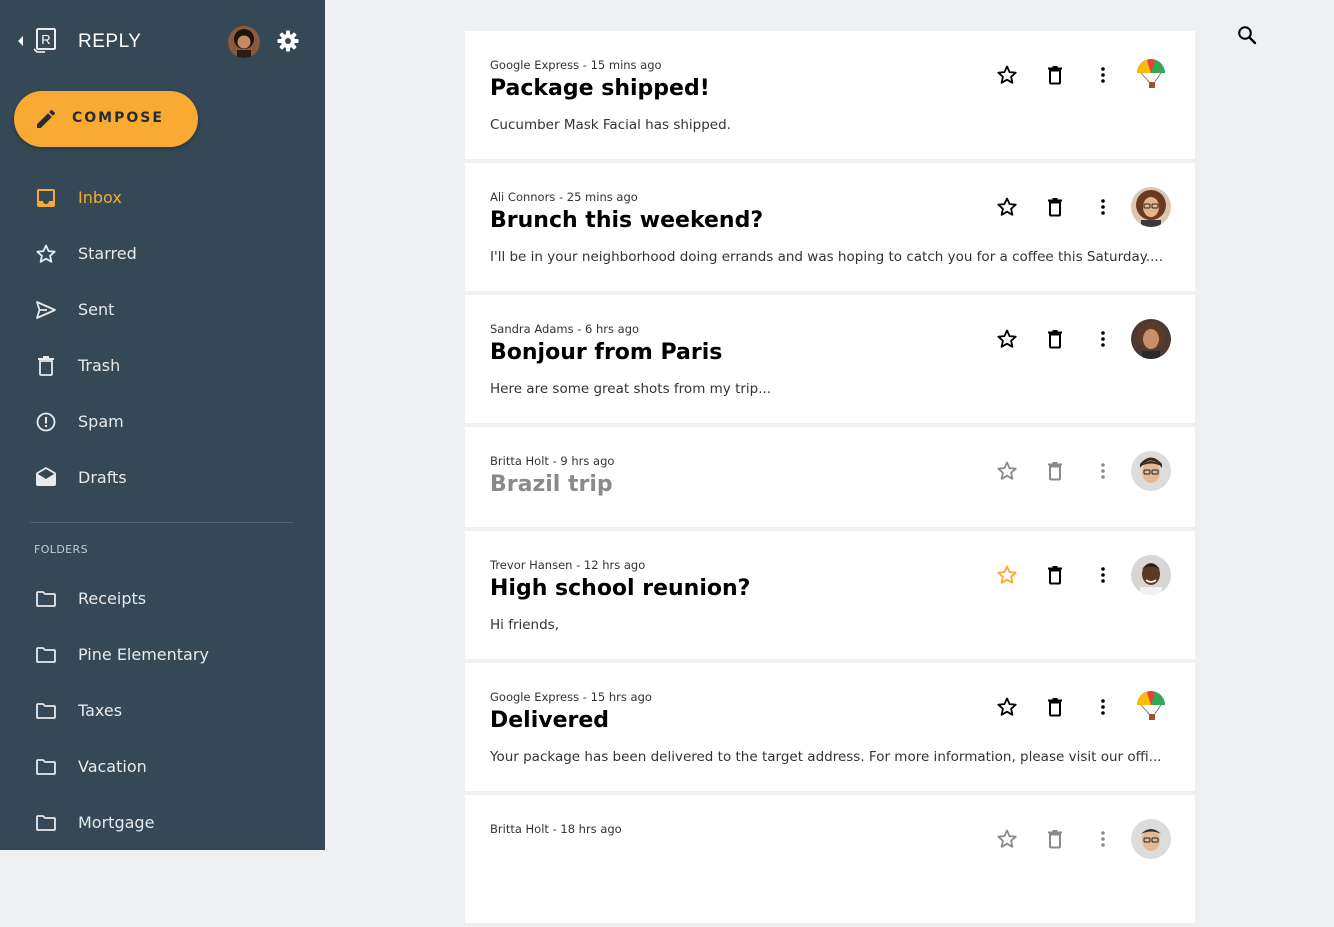 Image resolution: width=1334 pixels, height=927 pixels. Describe the element at coordinates (288, 41) in the screenshot. I see `settings-gear-icon` at that location.